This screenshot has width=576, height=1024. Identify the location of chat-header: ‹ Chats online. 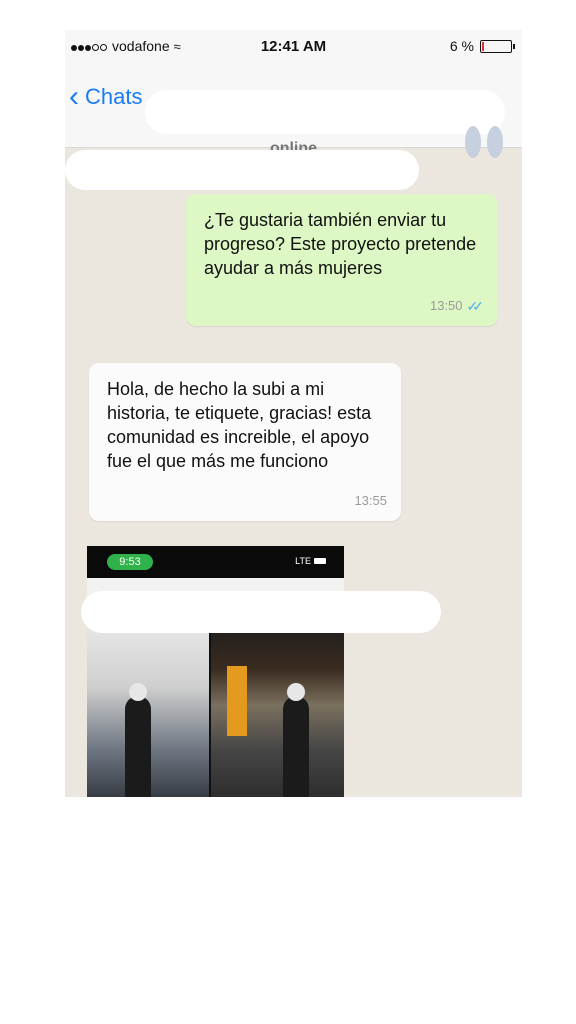
(293, 110).